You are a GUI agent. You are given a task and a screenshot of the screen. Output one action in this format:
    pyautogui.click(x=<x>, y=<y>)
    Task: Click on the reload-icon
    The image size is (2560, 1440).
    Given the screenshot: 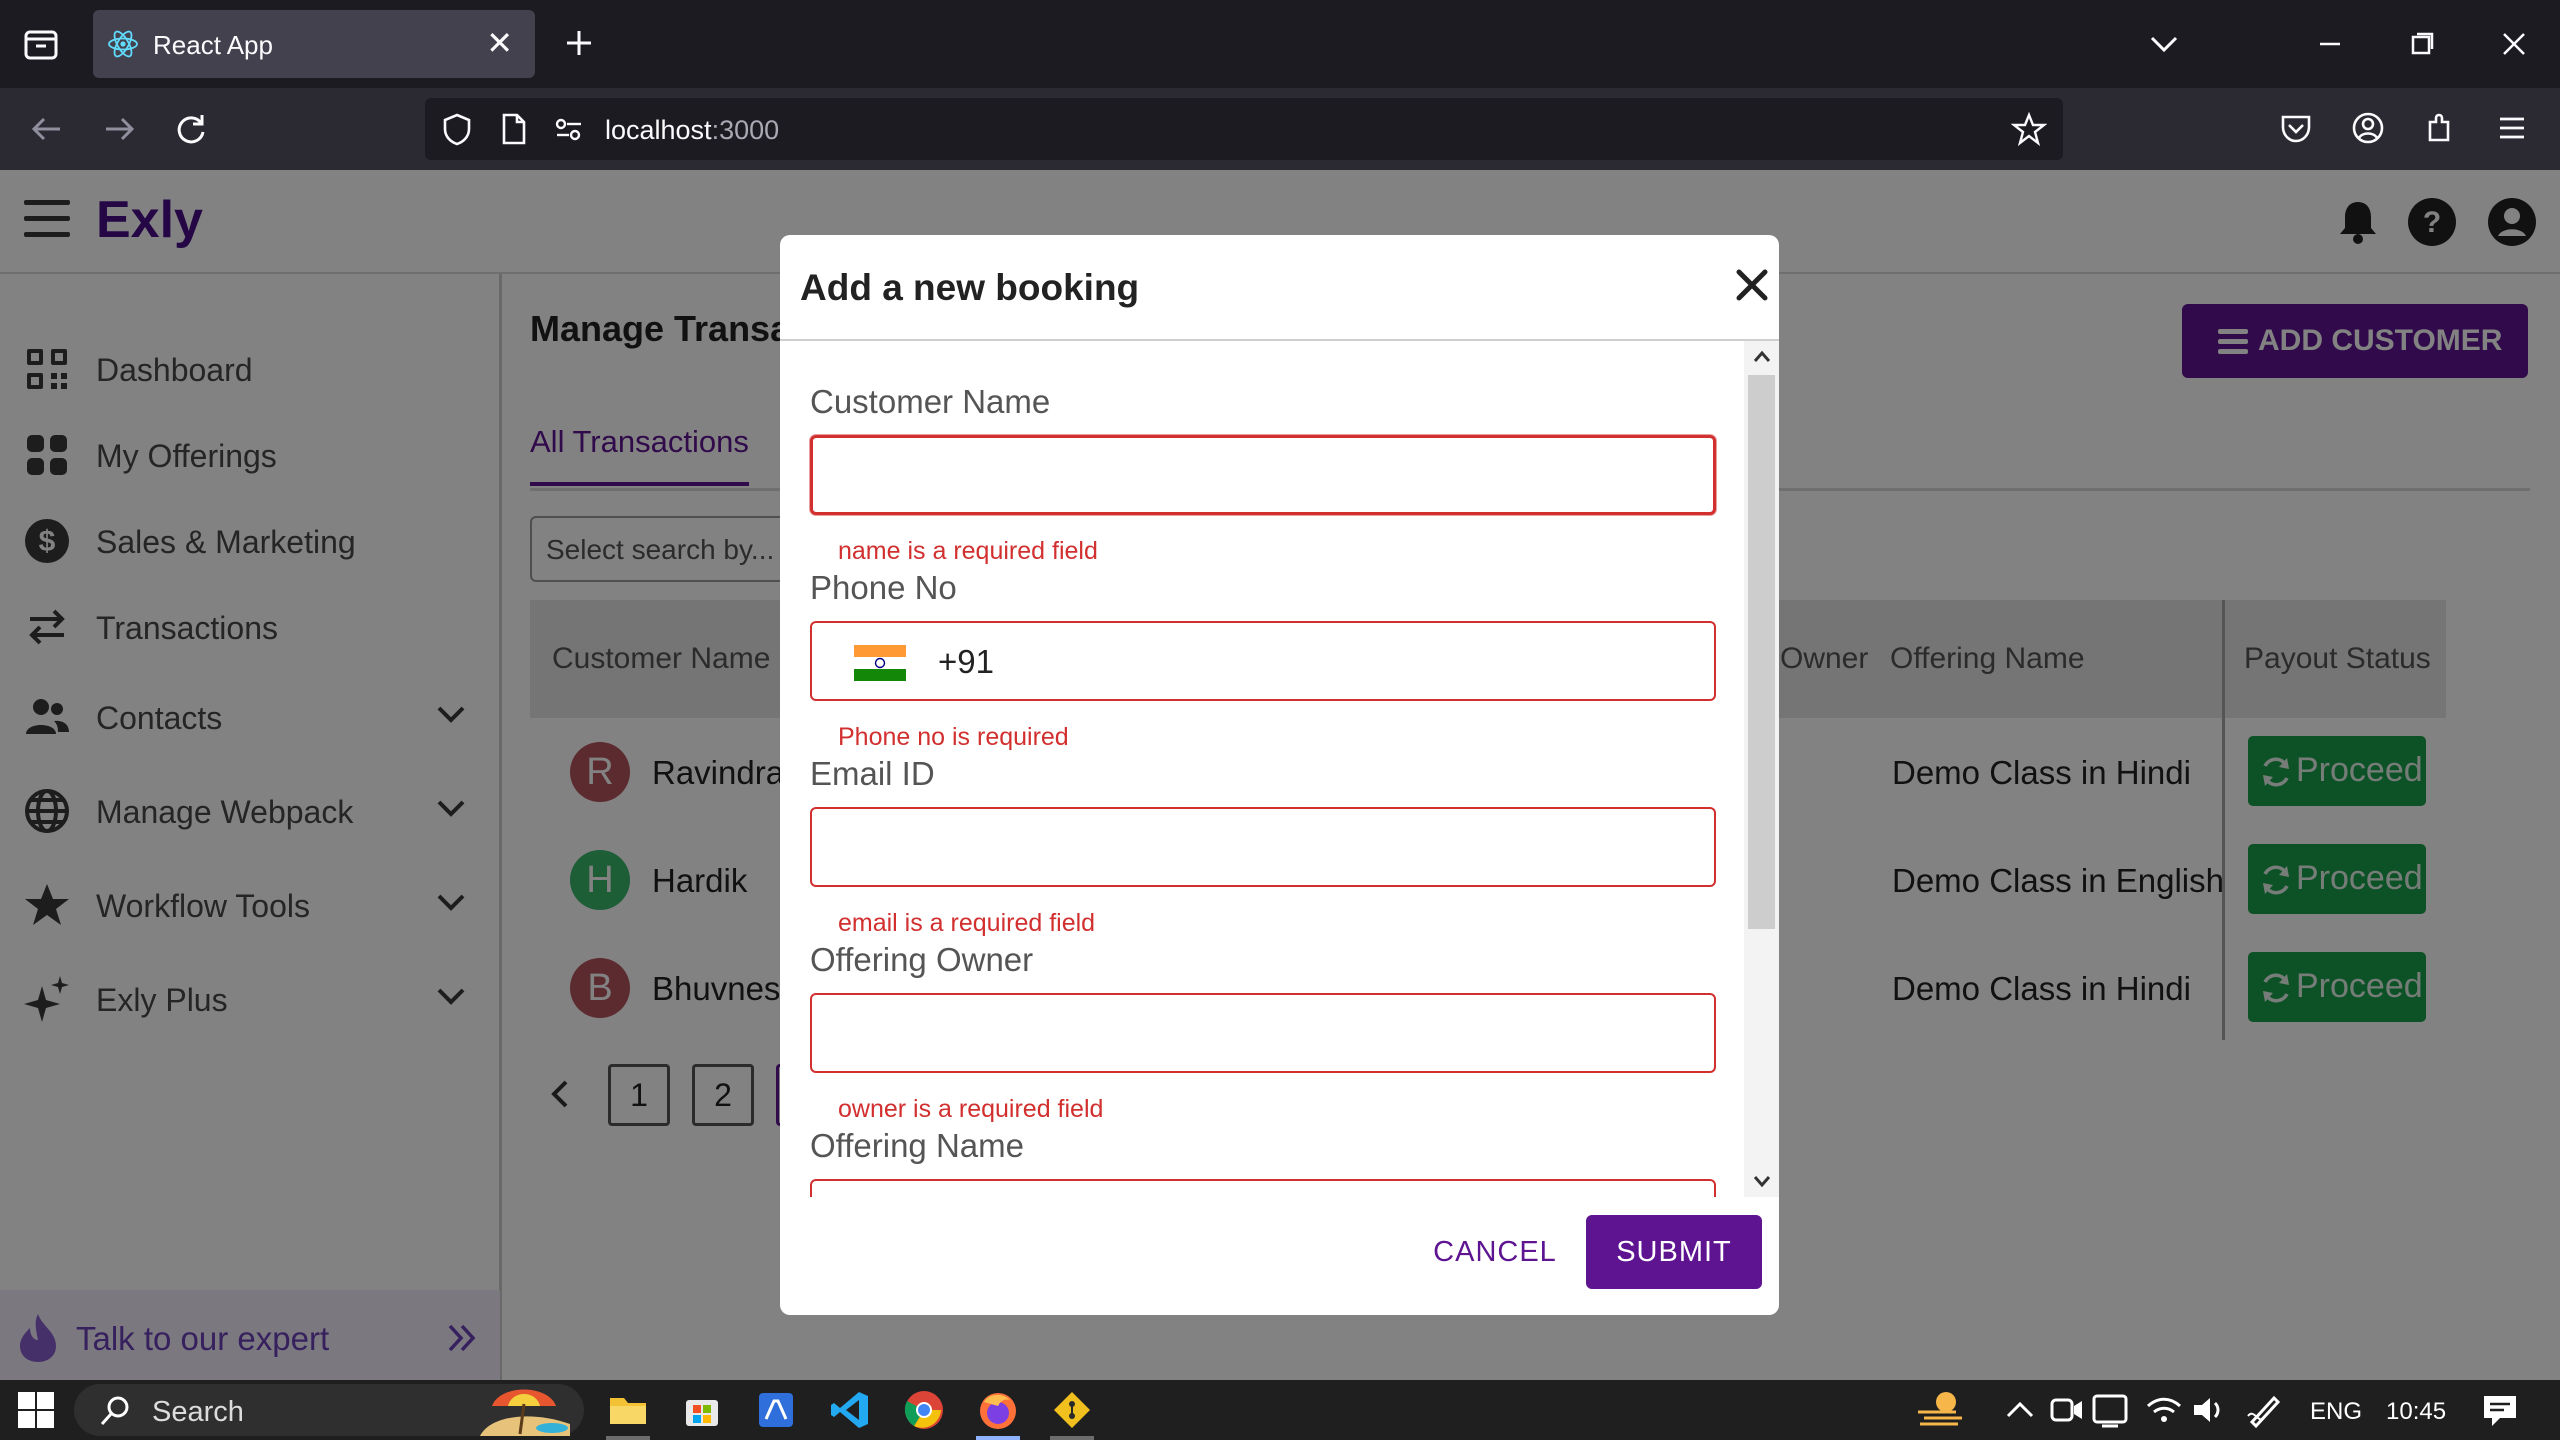 What is the action you would take?
    pyautogui.click(x=191, y=129)
    